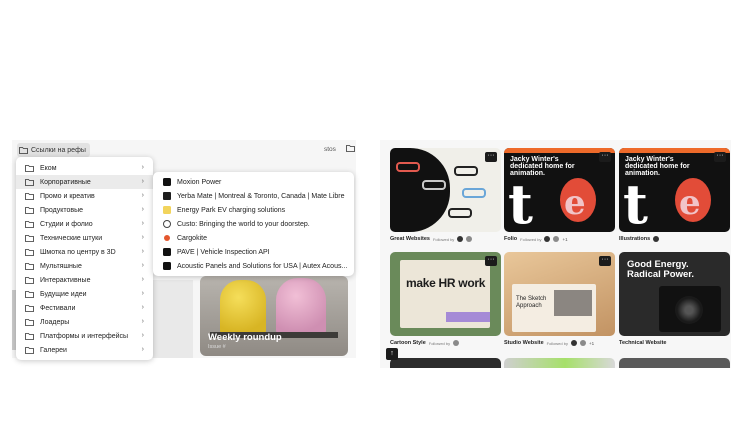 The image size is (751, 422). What do you see at coordinates (84, 210) in the screenshot?
I see `menu-item-product: Продуктовые ›` at bounding box center [84, 210].